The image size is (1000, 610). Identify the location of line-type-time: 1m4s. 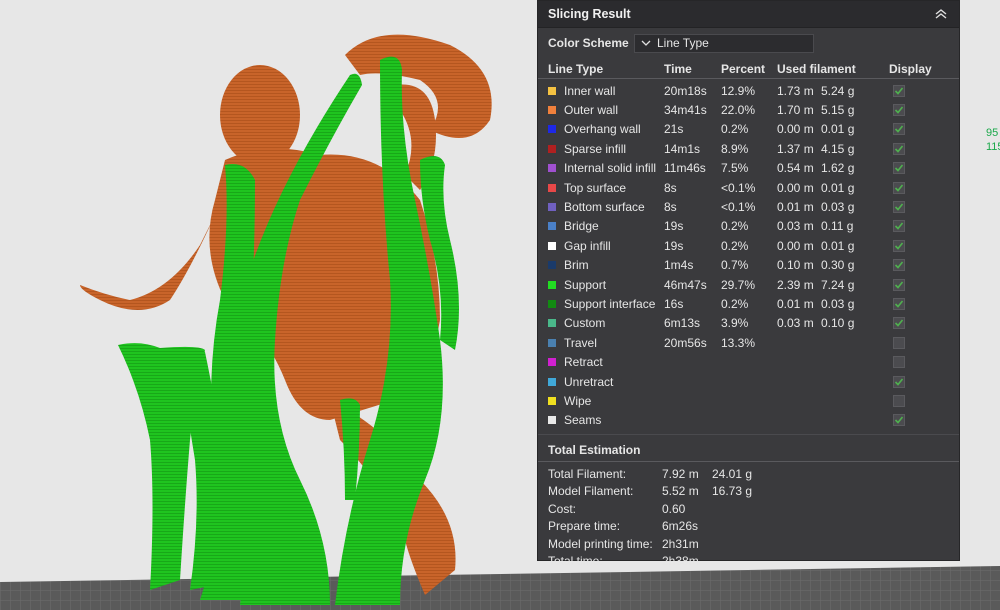
(679, 265).